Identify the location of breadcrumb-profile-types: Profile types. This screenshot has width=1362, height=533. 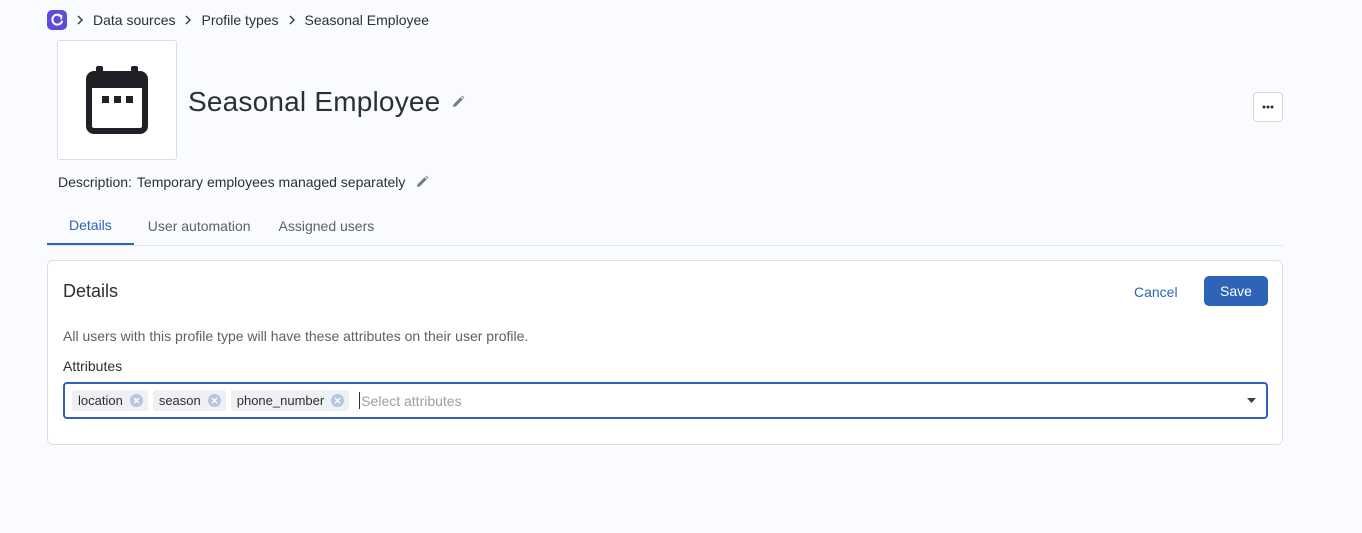
(239, 20).